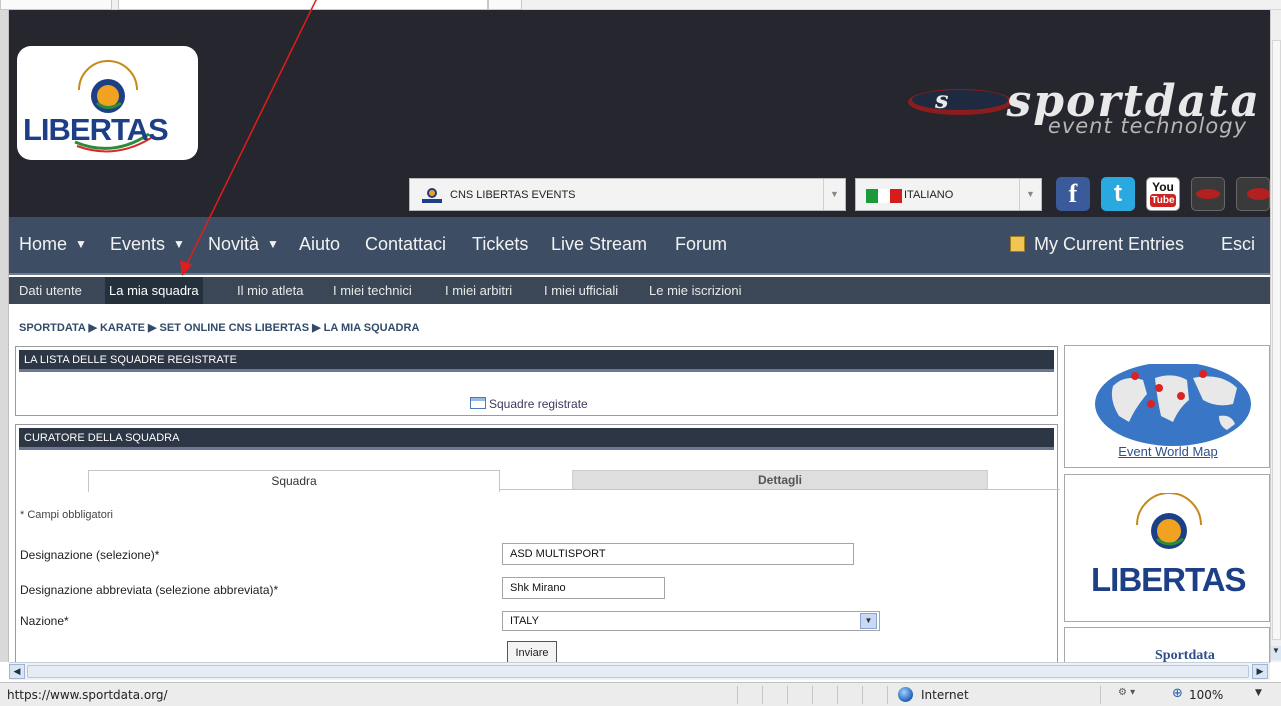 This screenshot has width=1281, height=706. Describe the element at coordinates (1260, 671) in the screenshot. I see `scroll-right-icon: ▶` at that location.